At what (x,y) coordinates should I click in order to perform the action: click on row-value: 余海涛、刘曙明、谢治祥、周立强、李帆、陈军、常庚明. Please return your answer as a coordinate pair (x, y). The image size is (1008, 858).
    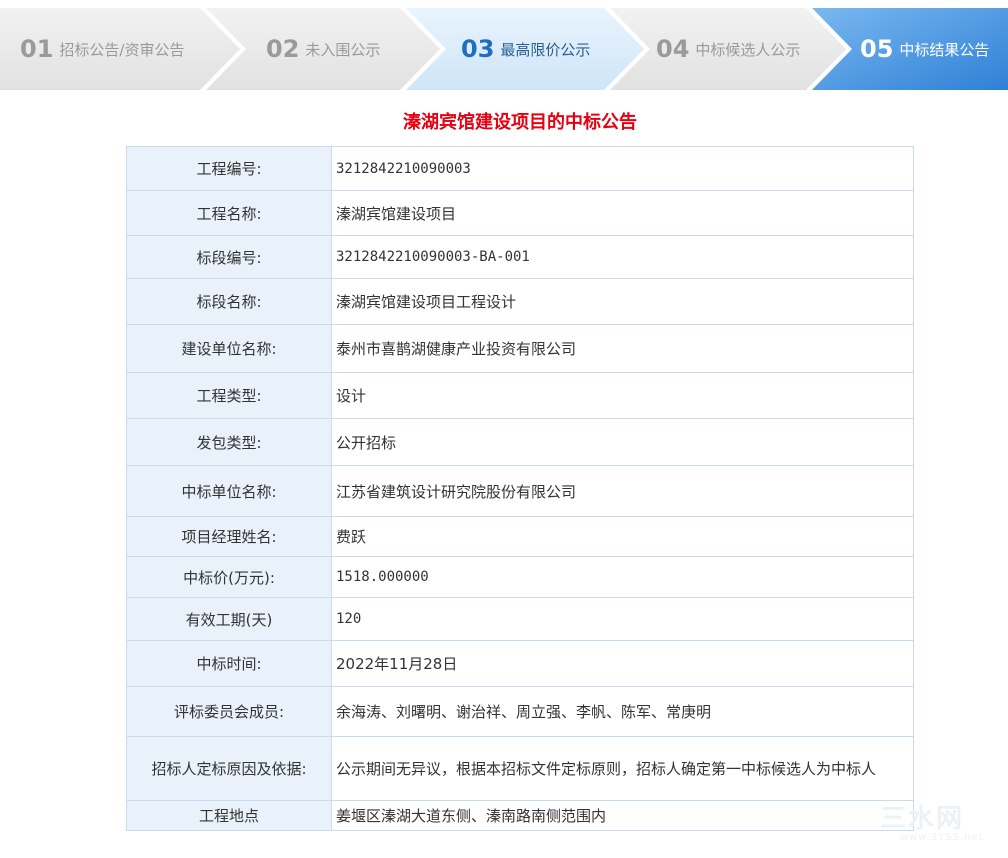
    Looking at the image, I should click on (622, 711).